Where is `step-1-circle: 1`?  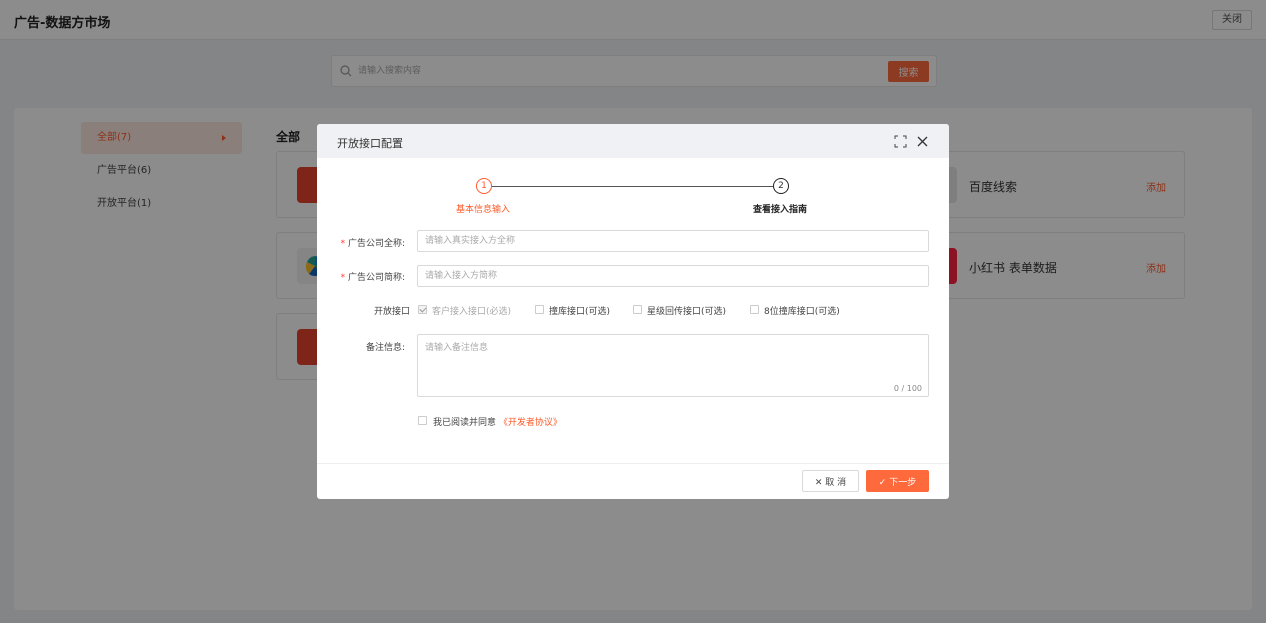
step-1-circle: 1 is located at coordinates (484, 186).